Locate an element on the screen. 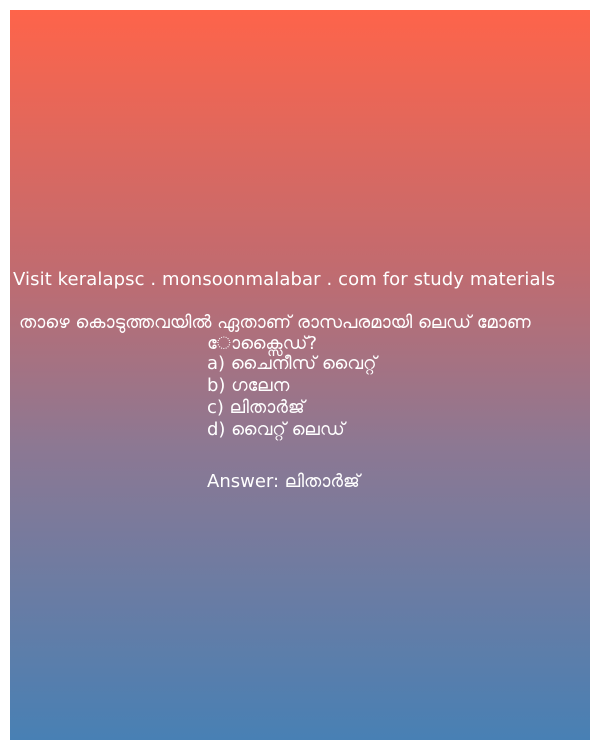 Image resolution: width=600 pixels, height=750 pixels. question-line-2: ോക്സൈഡ്? is located at coordinates (262, 343).